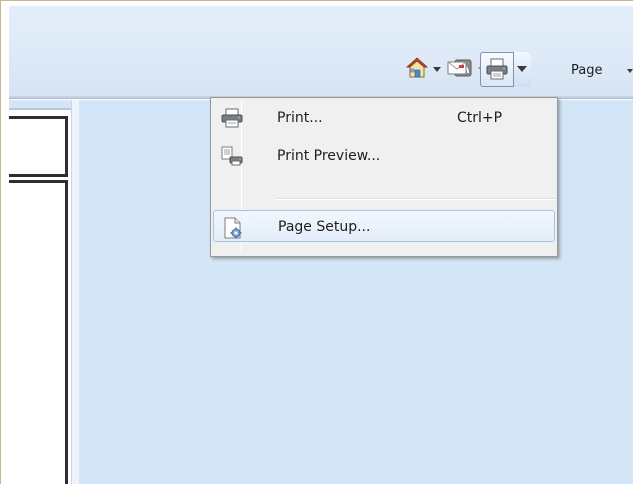  I want to click on mail-button, so click(457, 68).